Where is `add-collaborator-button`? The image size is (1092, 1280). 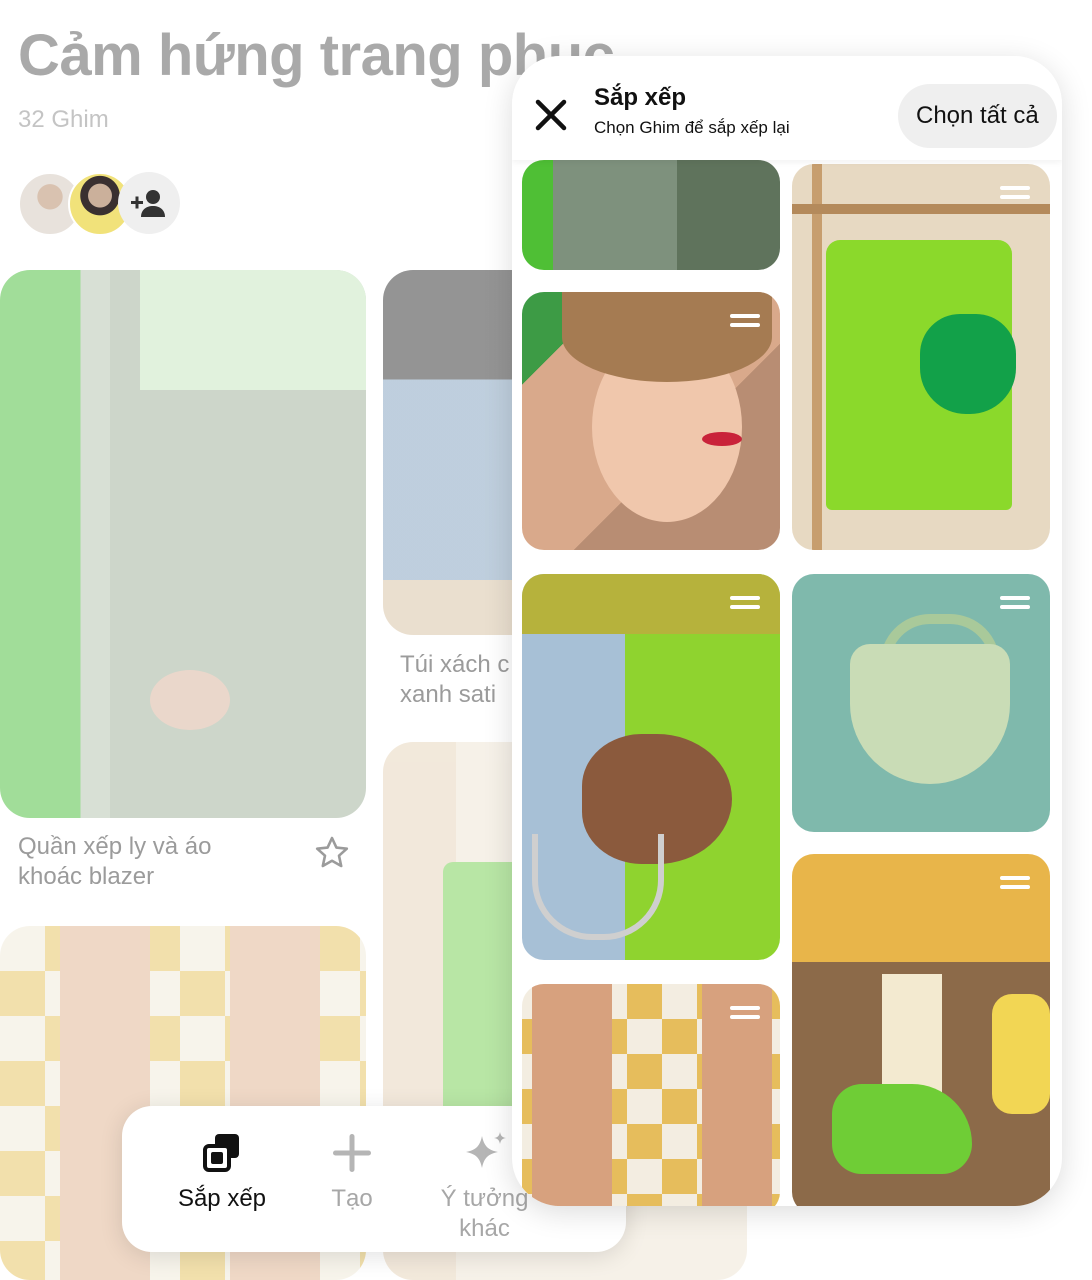
add-collaborator-button is located at coordinates (149, 203).